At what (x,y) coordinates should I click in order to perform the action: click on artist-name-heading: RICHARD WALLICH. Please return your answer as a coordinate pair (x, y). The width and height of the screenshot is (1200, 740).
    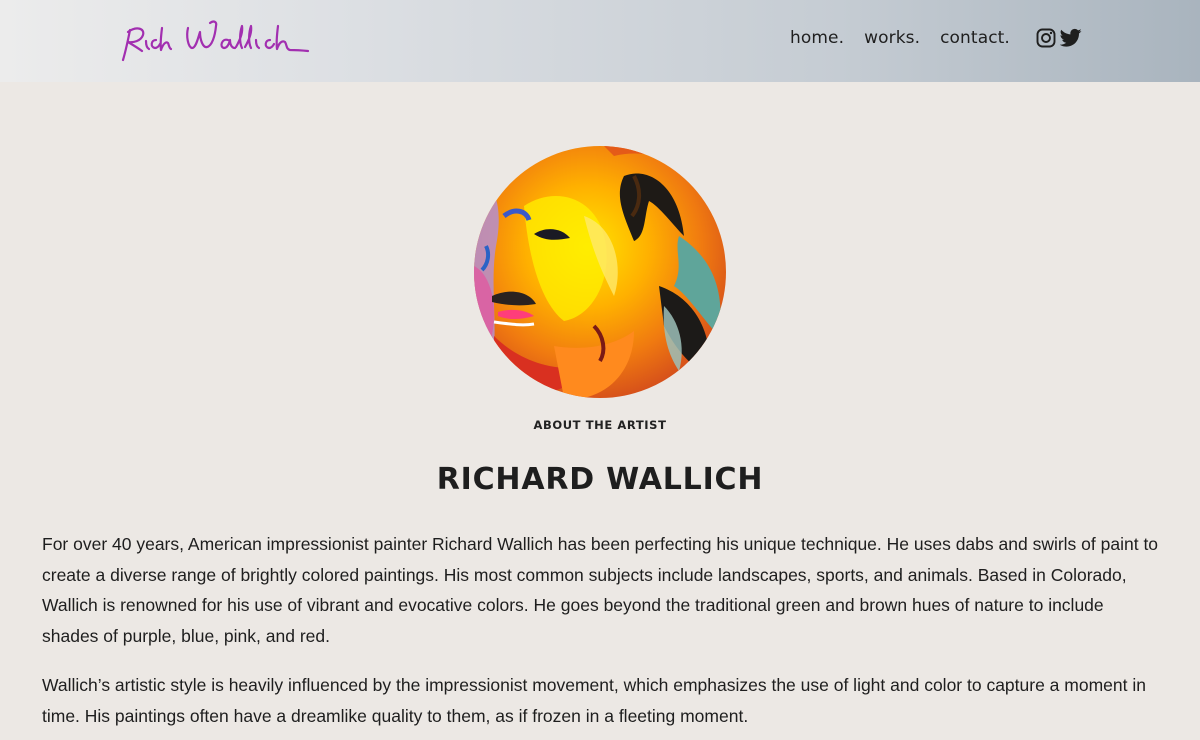
    Looking at the image, I should click on (600, 479).